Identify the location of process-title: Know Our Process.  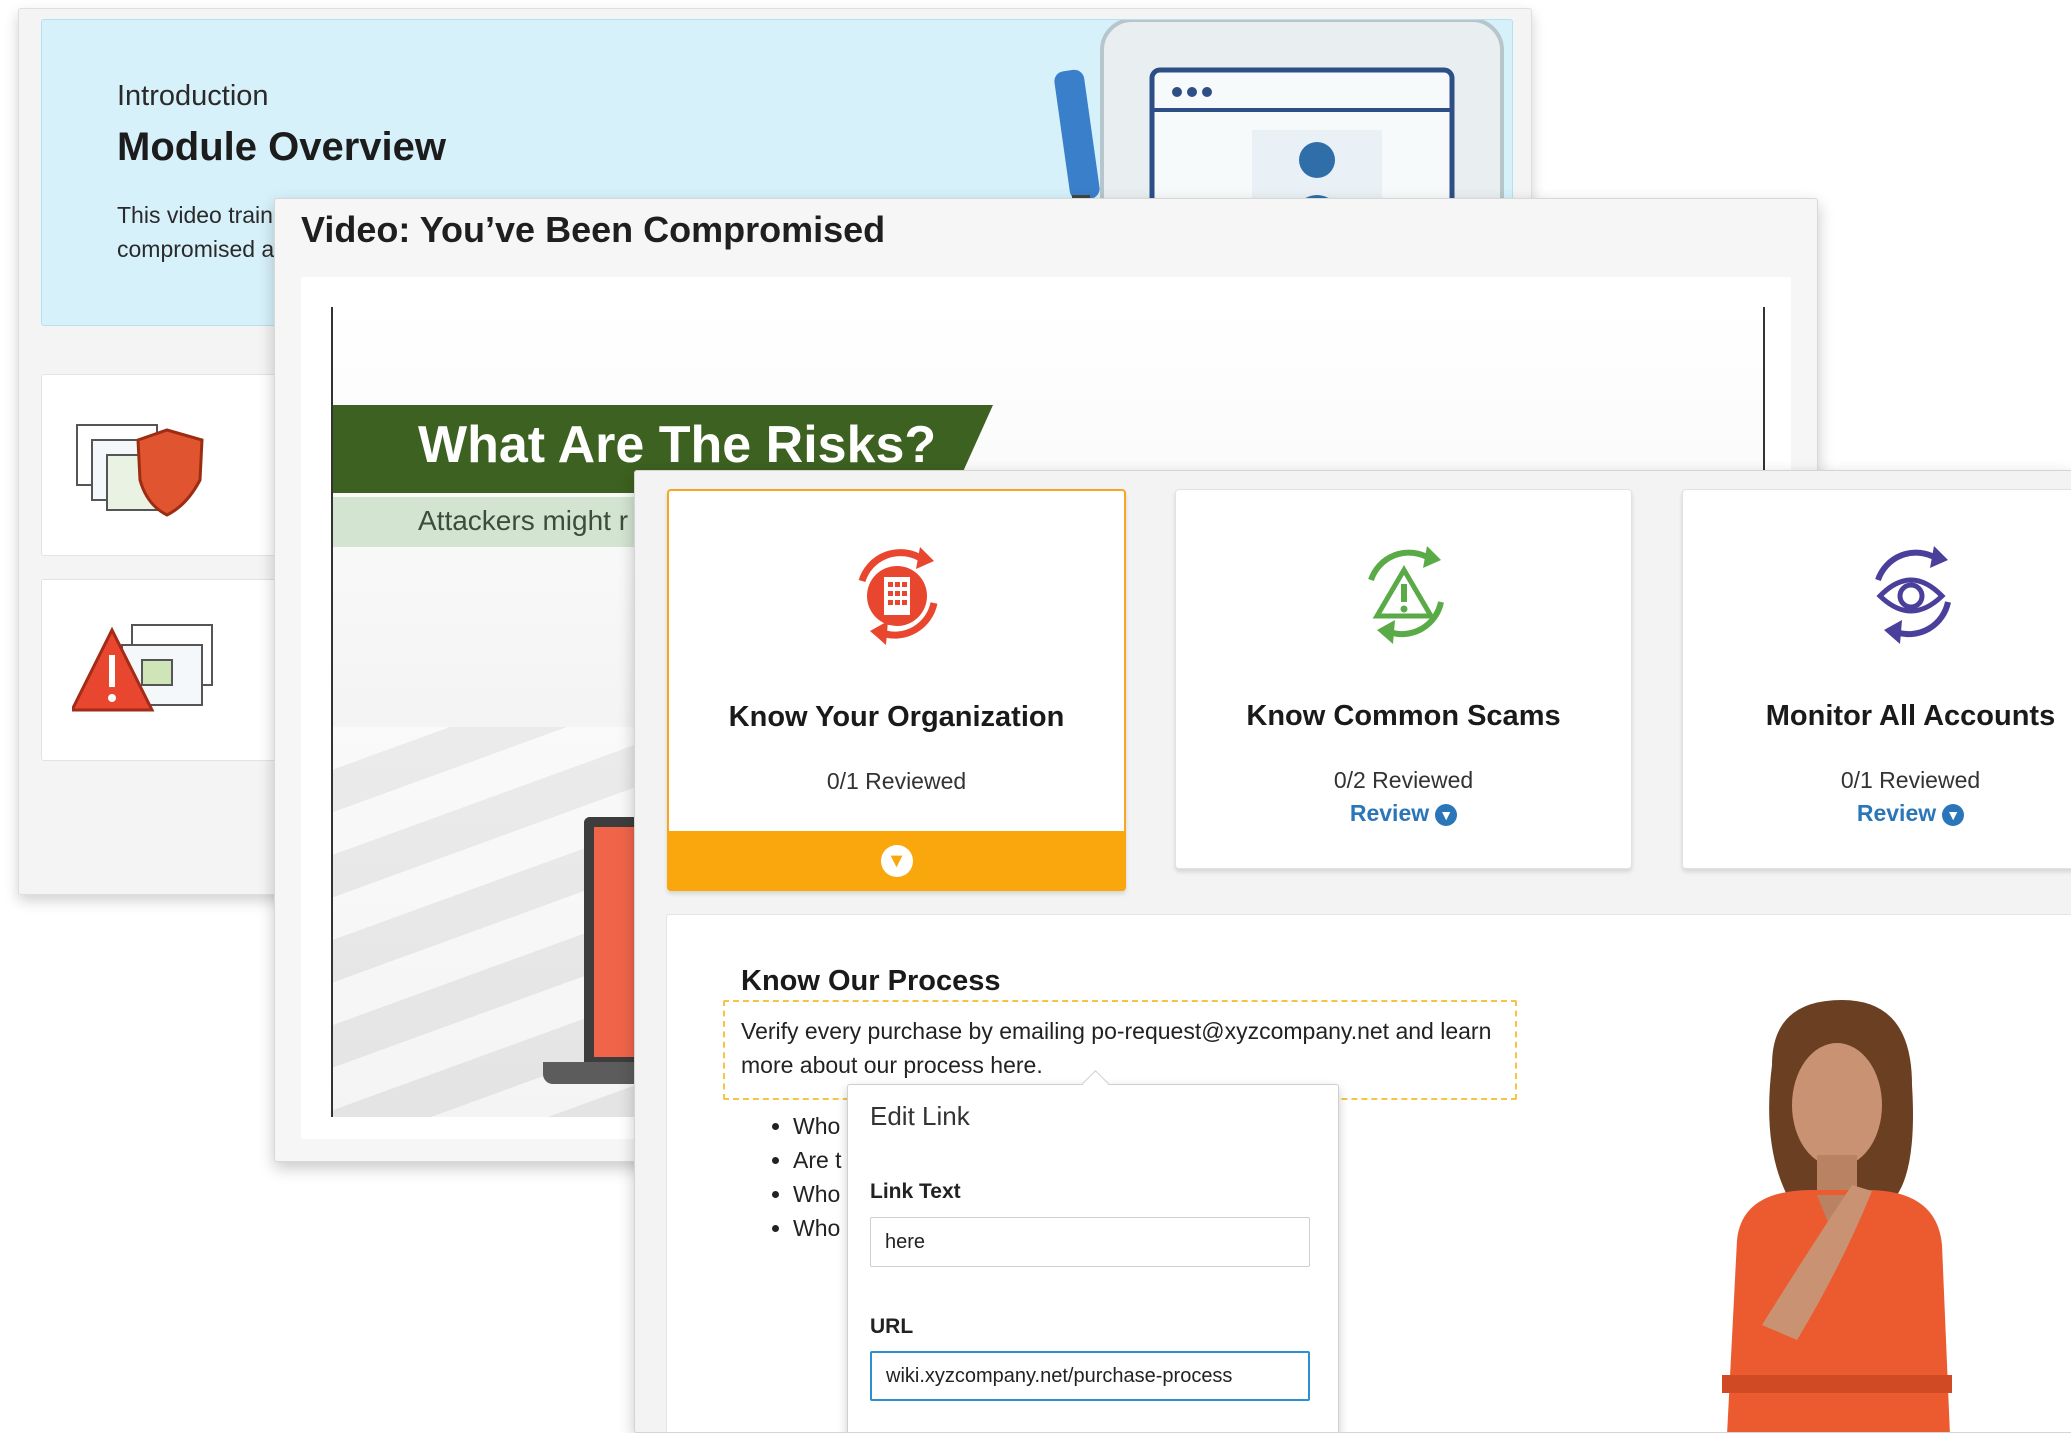
(871, 981).